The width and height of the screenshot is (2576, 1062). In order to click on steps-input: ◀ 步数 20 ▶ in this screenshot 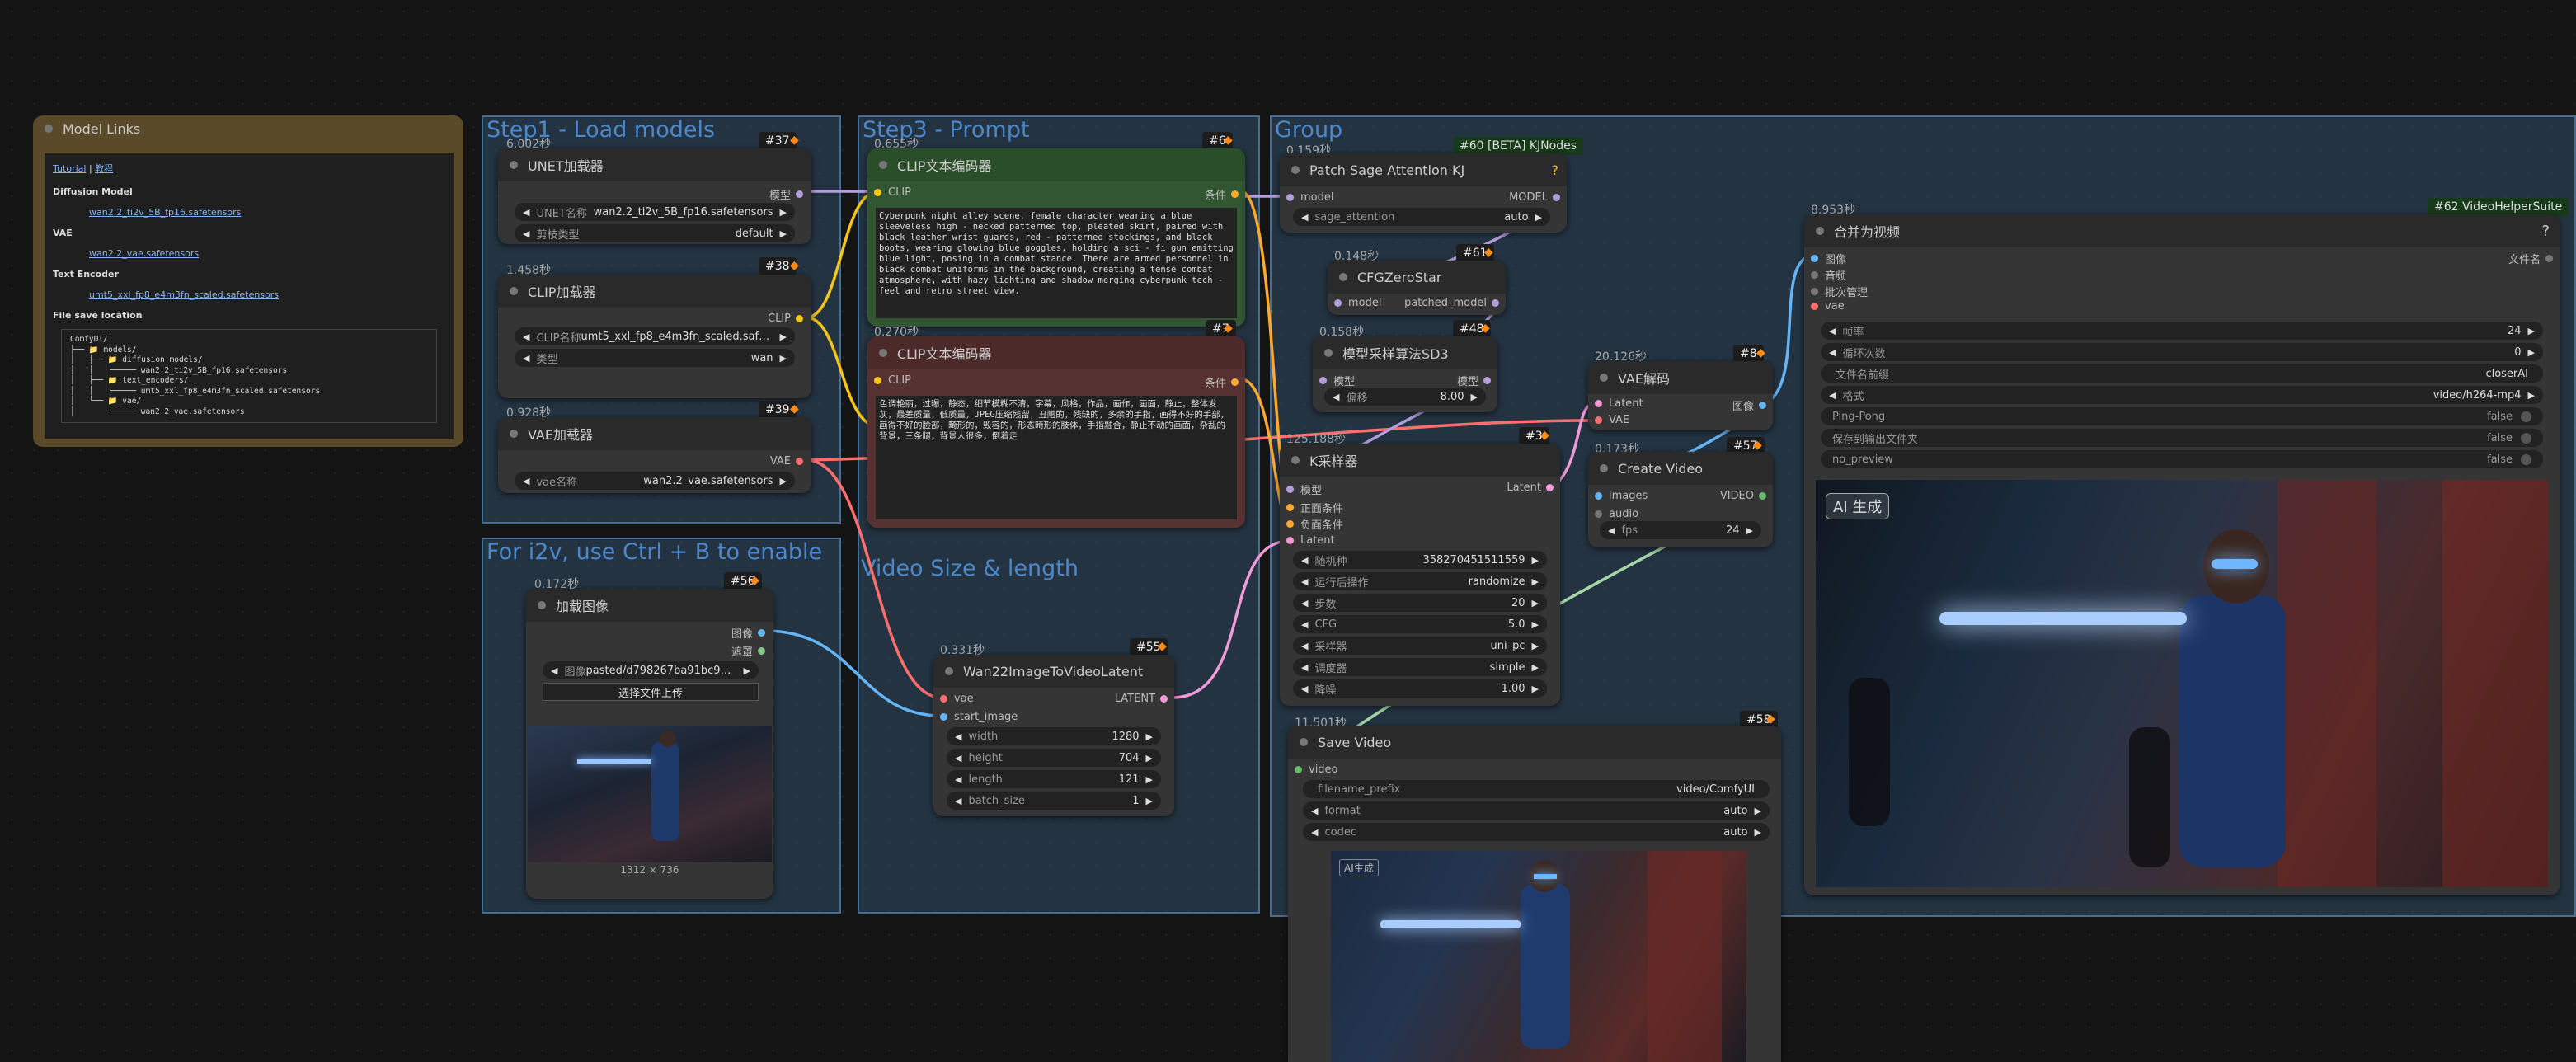, I will do `click(1420, 603)`.